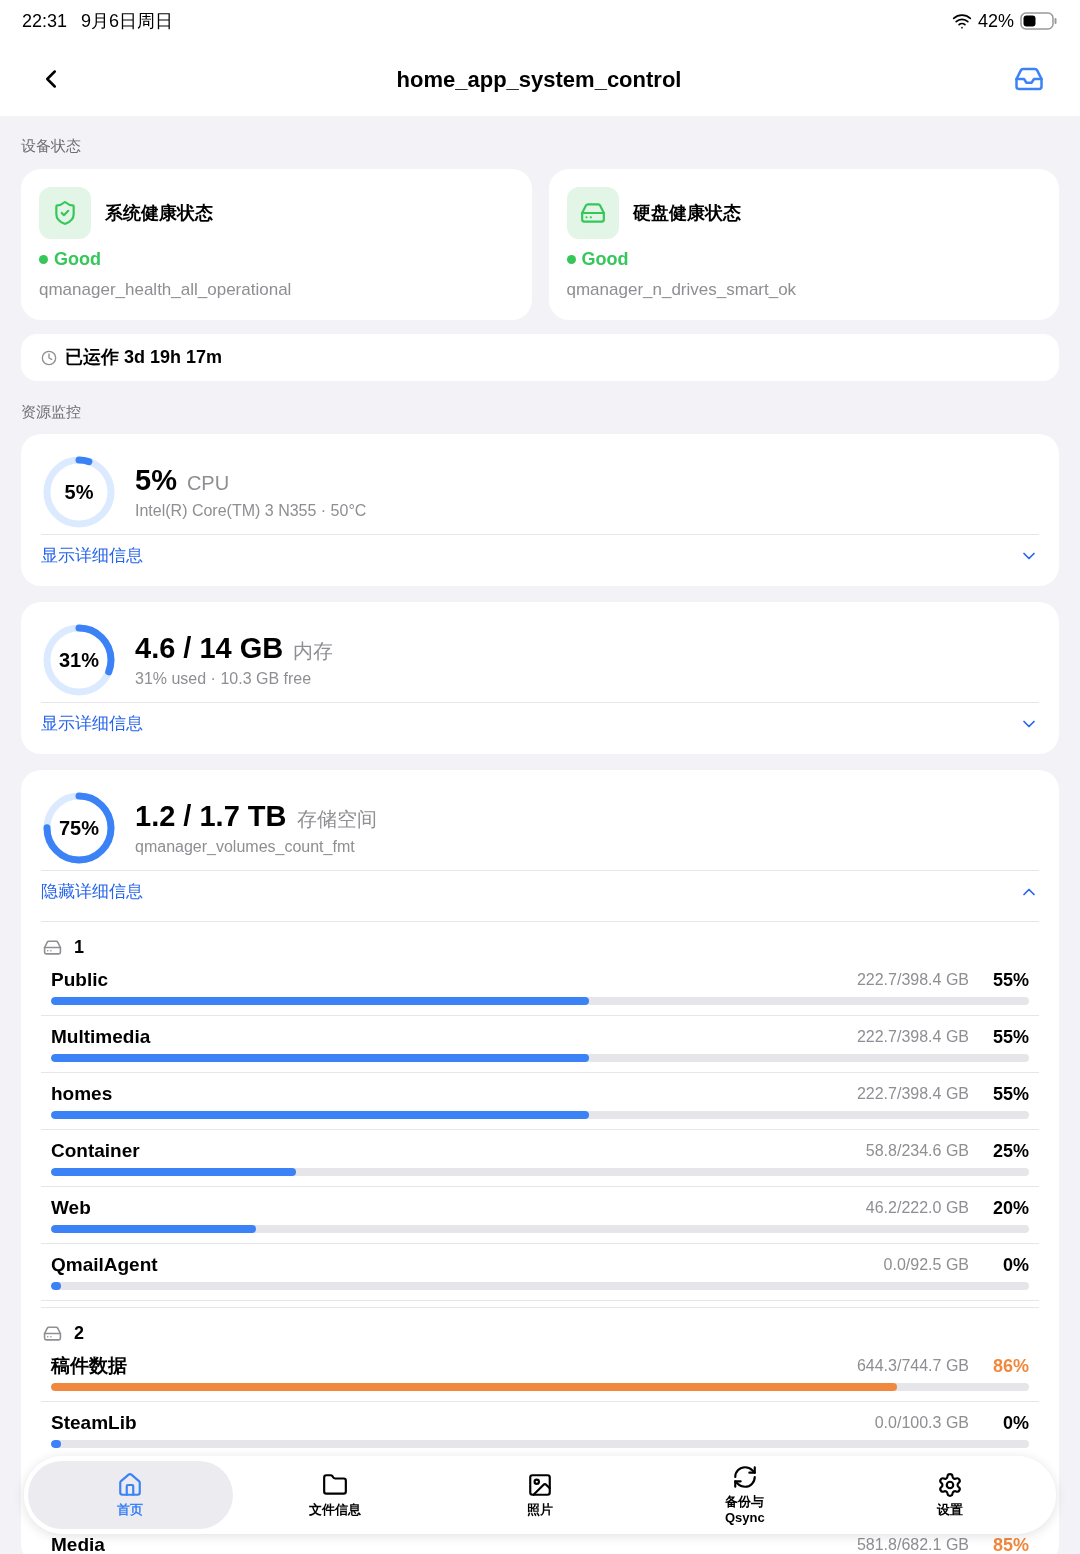  I want to click on volume-name: Web, so click(71, 1208).